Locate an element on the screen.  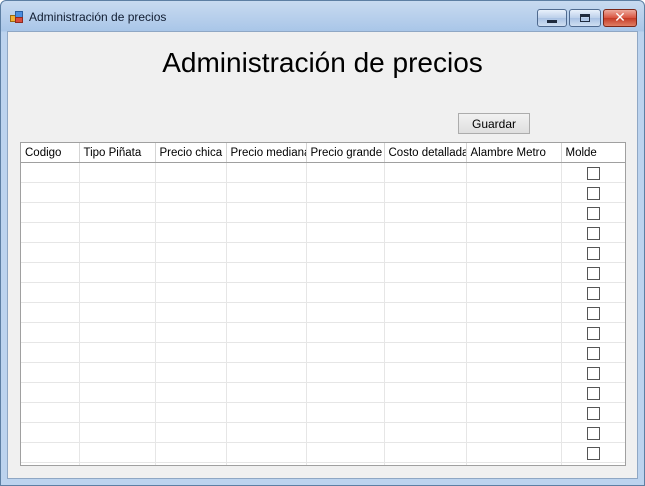
column-header: Precio grande is located at coordinates (345, 153).